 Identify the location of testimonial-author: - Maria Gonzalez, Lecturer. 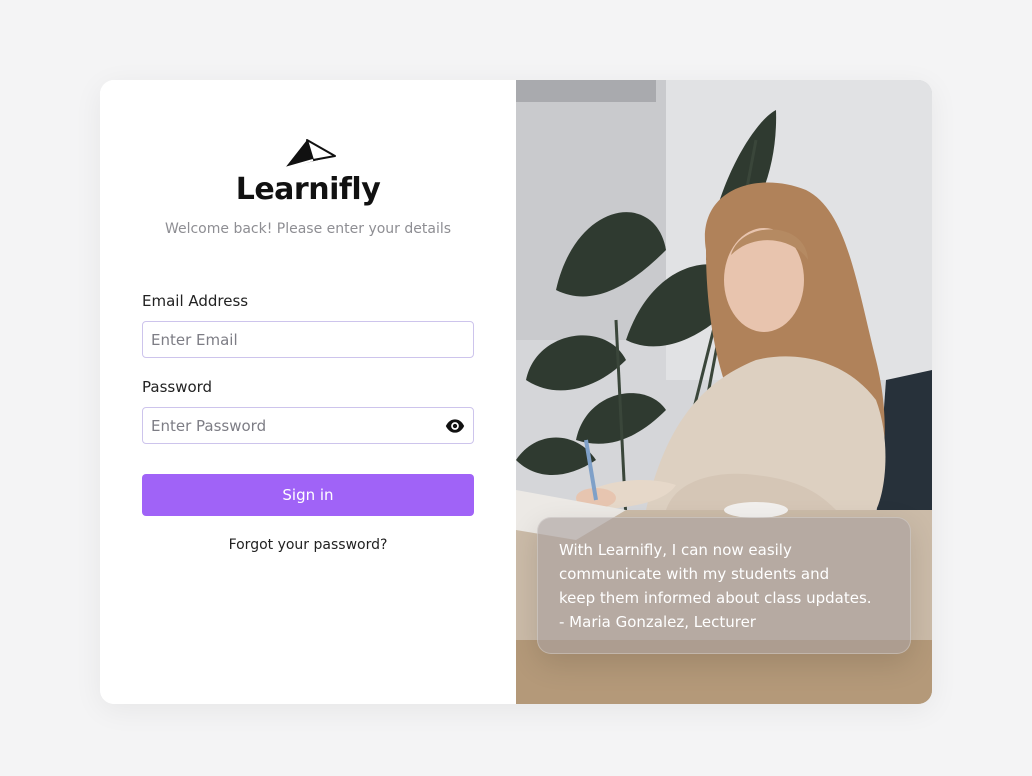
(657, 622).